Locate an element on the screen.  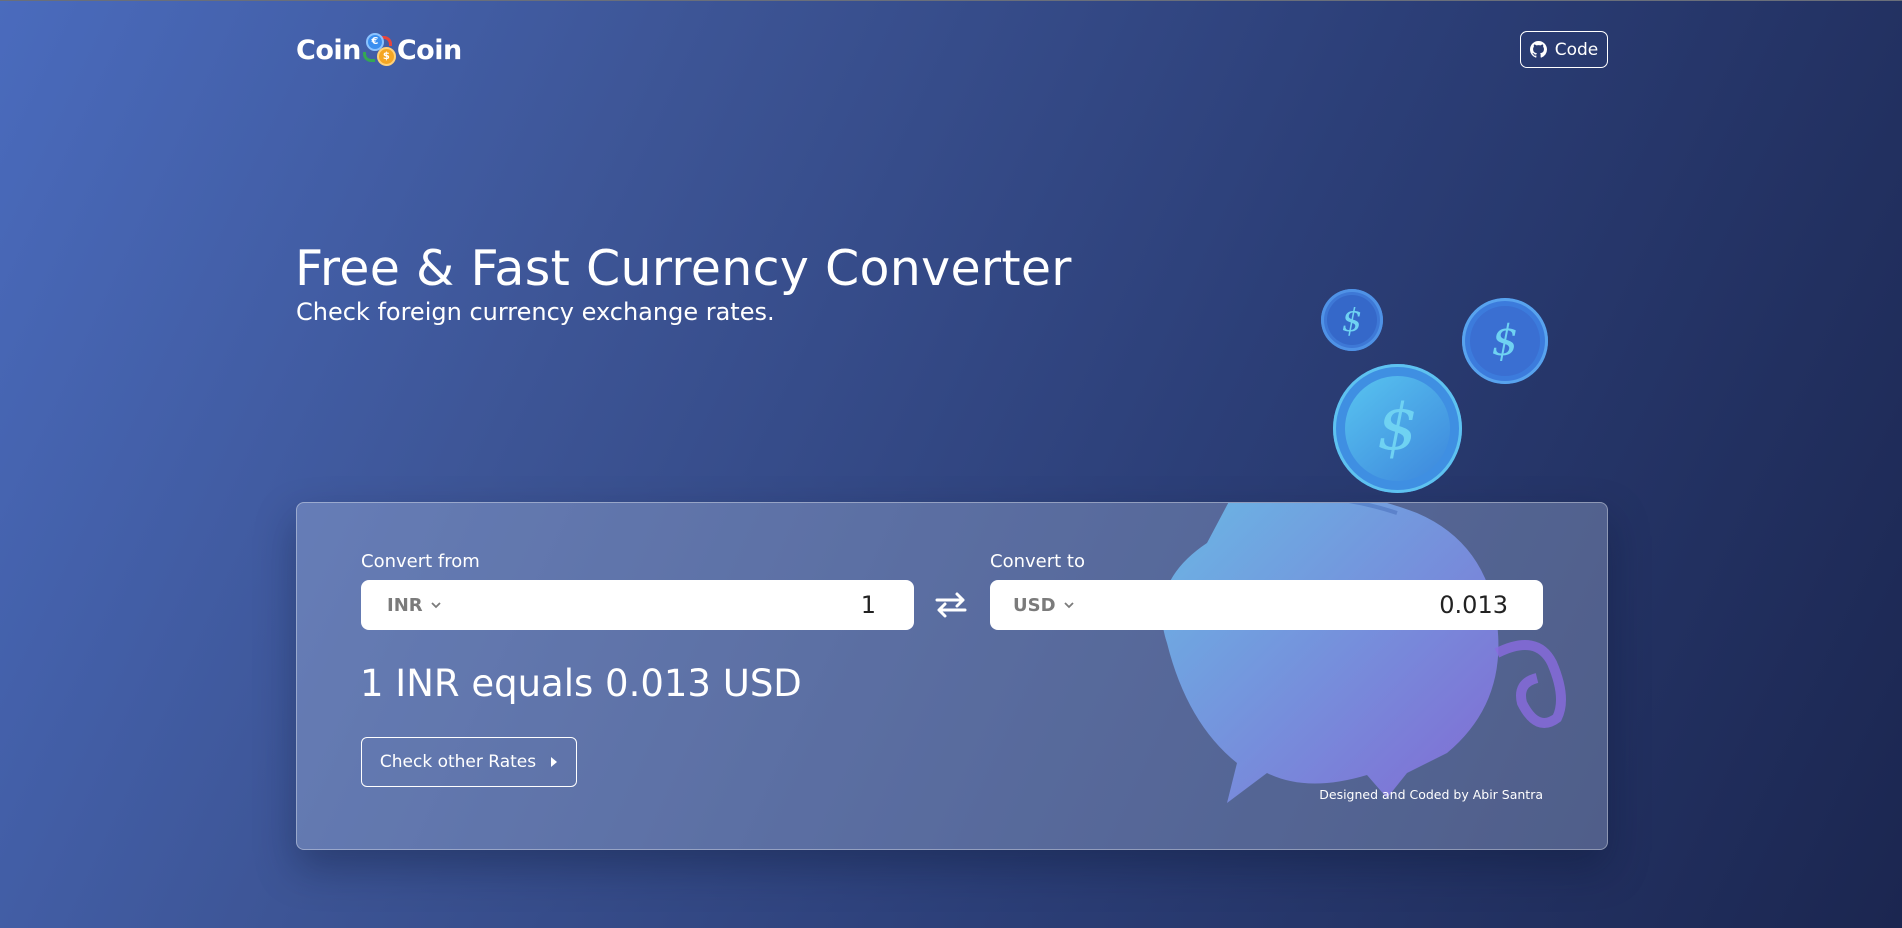
convert-from-label: Convert from is located at coordinates (420, 561).